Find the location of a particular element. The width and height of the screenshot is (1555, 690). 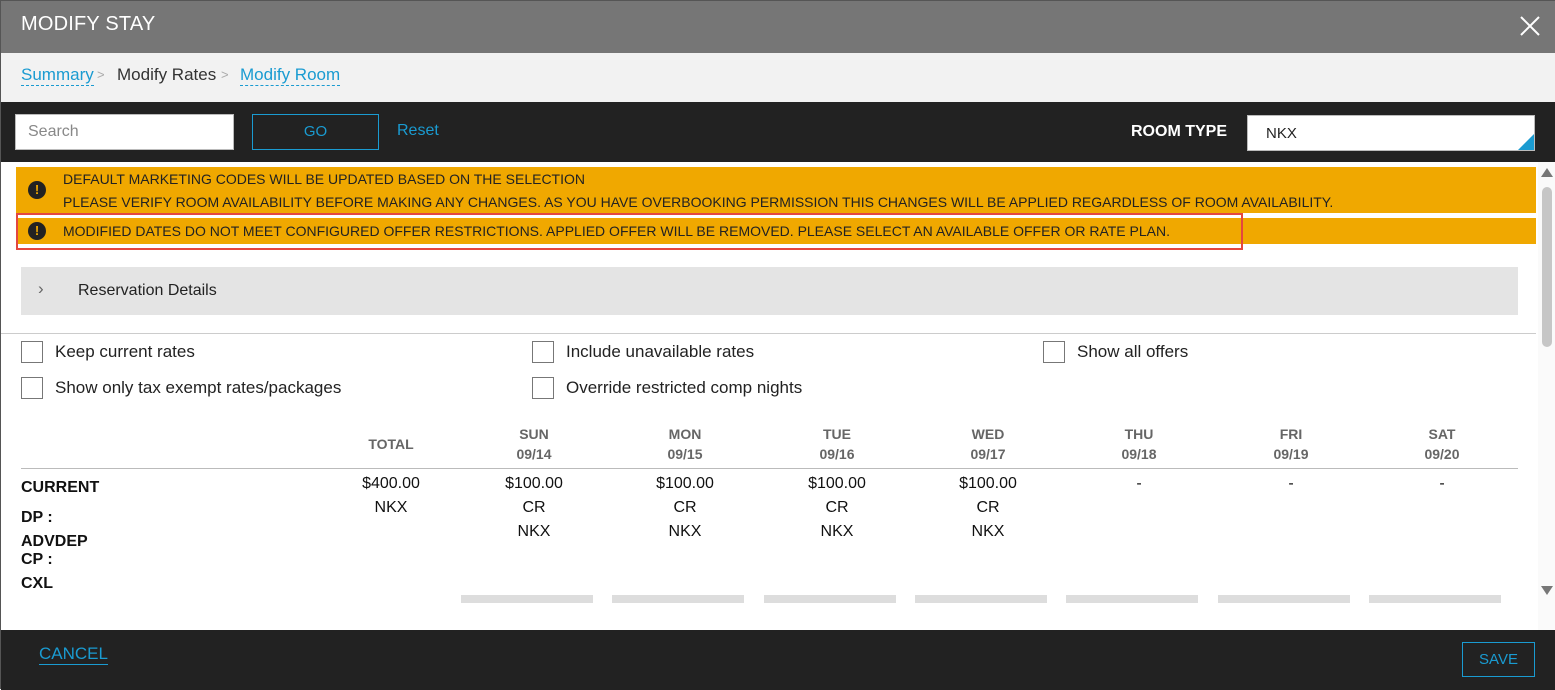

day-name: THU is located at coordinates (1139, 434).